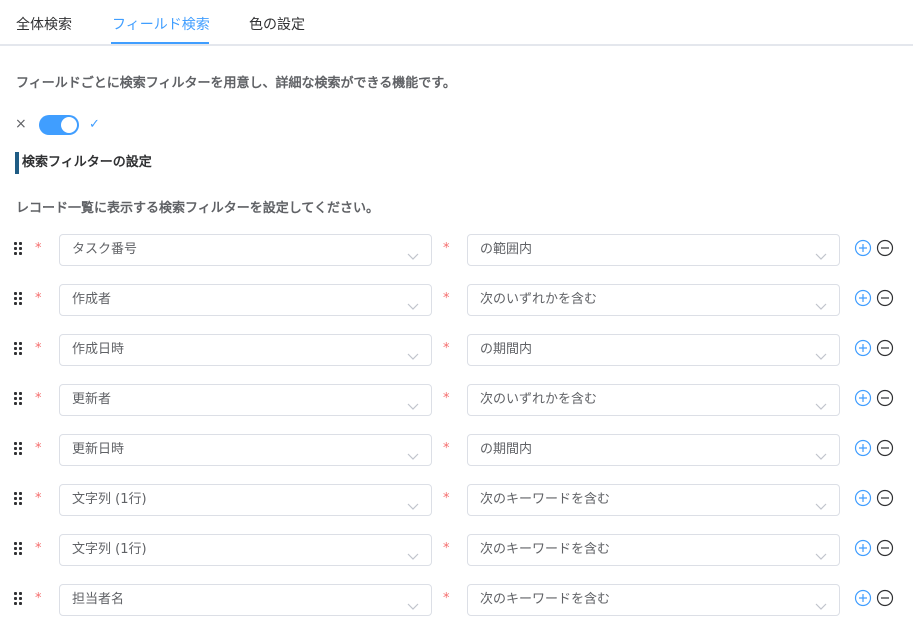  What do you see at coordinates (83, 163) in the screenshot?
I see `section-title: 検索フィルターの設定` at bounding box center [83, 163].